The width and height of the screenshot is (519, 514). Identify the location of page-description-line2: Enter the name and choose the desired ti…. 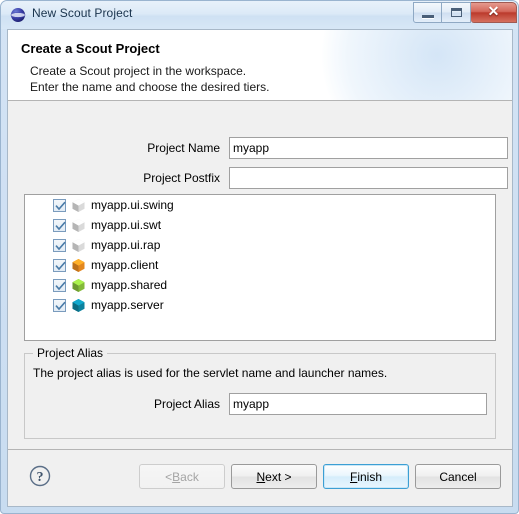
(150, 87).